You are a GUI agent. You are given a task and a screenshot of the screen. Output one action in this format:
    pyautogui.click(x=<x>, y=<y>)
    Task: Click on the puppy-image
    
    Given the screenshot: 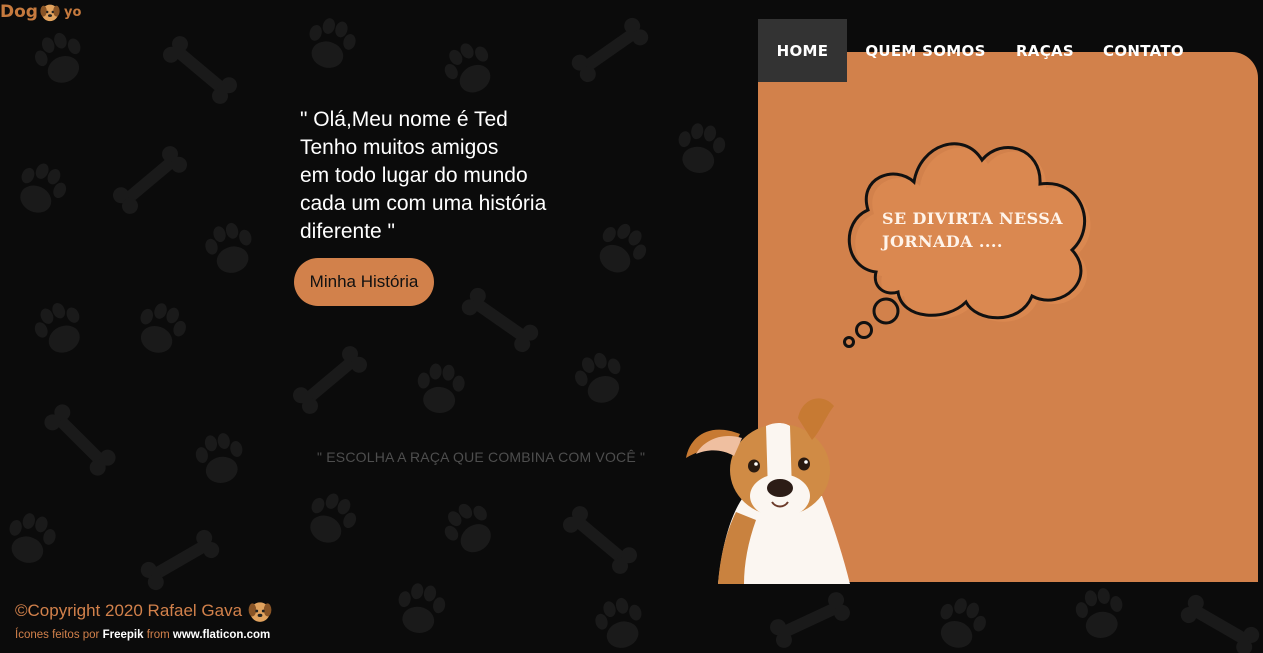 What is the action you would take?
    pyautogui.click(x=768, y=491)
    